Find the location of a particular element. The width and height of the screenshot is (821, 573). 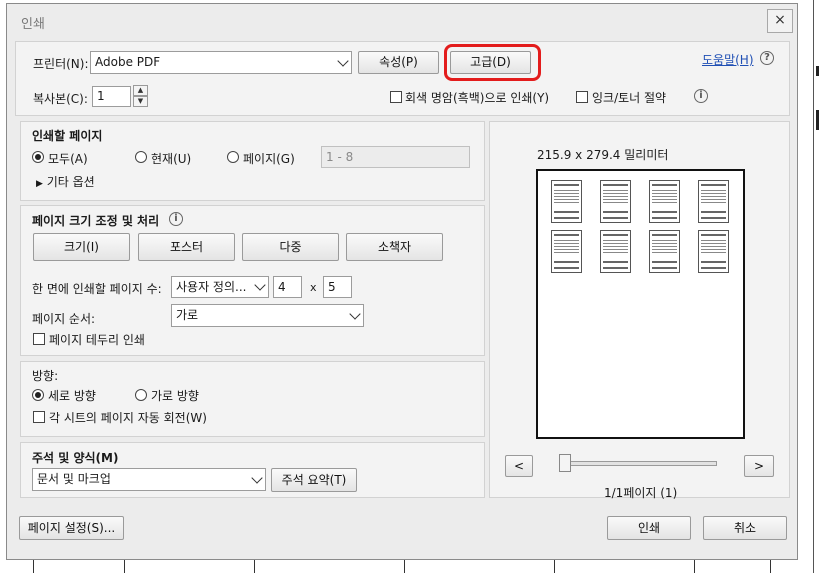

preview-page-slider is located at coordinates (640, 463).